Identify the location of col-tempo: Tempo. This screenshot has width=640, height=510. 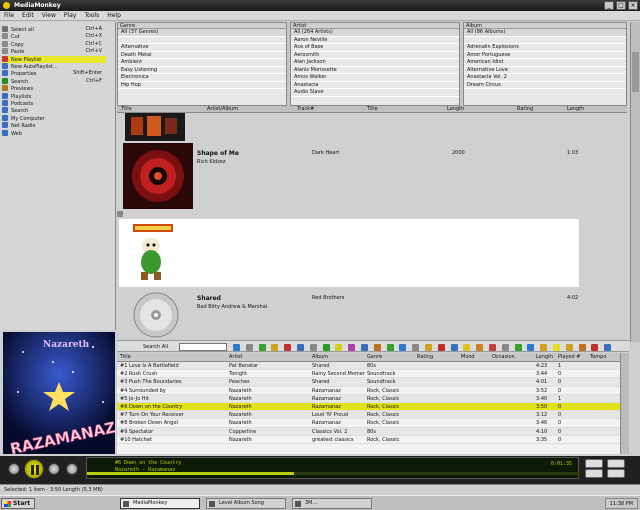
(598, 357).